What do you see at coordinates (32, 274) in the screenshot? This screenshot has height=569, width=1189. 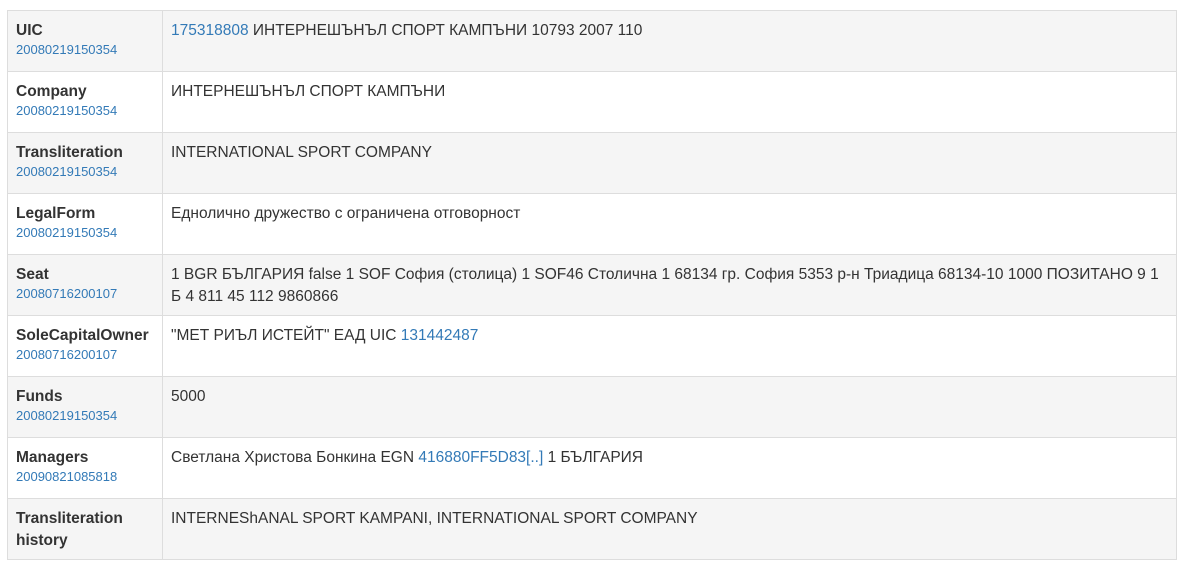 I see `field-label: Seat` at bounding box center [32, 274].